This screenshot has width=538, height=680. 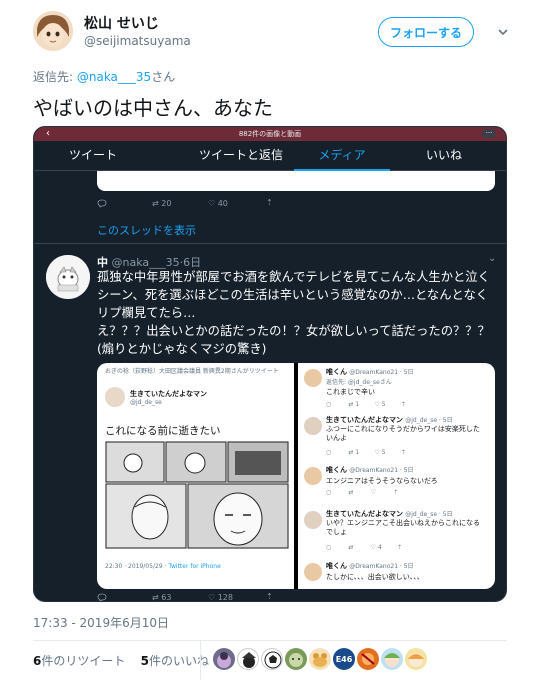 What do you see at coordinates (162, 203) in the screenshot?
I see `prev-retweet-count: ⇄ 20` at bounding box center [162, 203].